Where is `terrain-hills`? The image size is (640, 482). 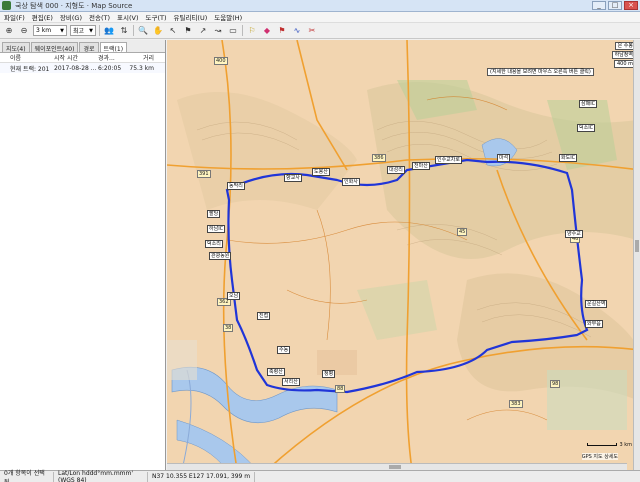 terrain-hills is located at coordinates (267, 151).